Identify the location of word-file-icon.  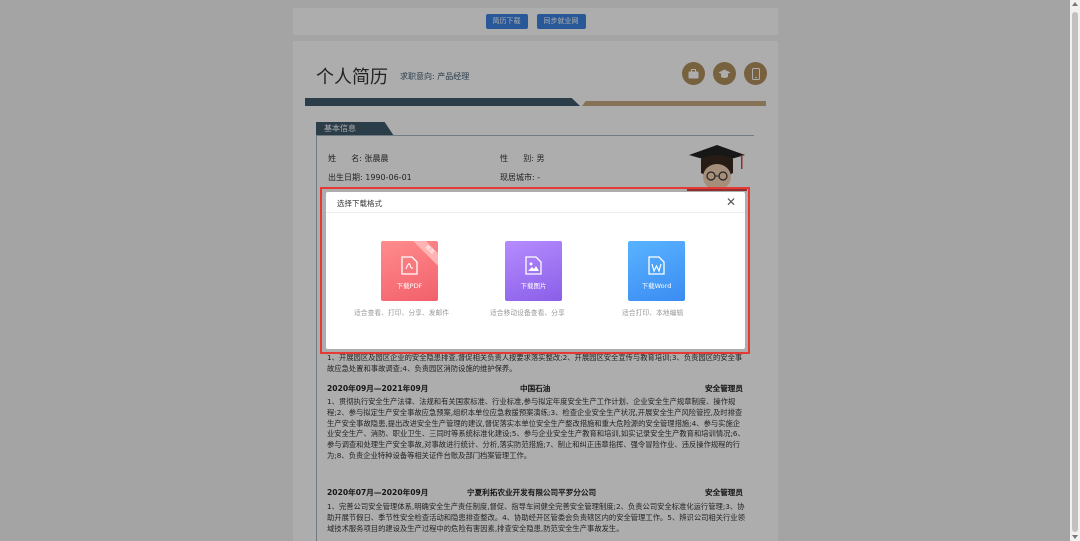
(656, 265).